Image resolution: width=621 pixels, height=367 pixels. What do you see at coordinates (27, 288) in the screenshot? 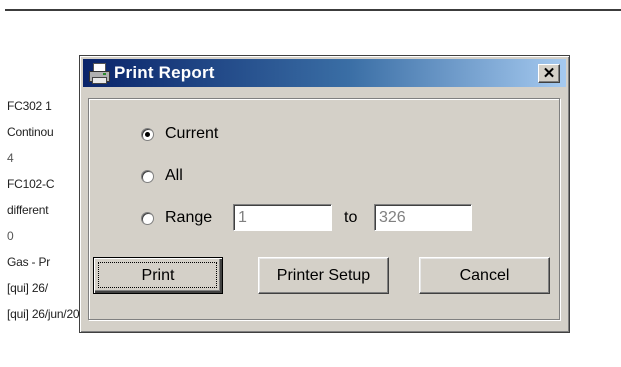
I see `report-line: [qui] 26/` at bounding box center [27, 288].